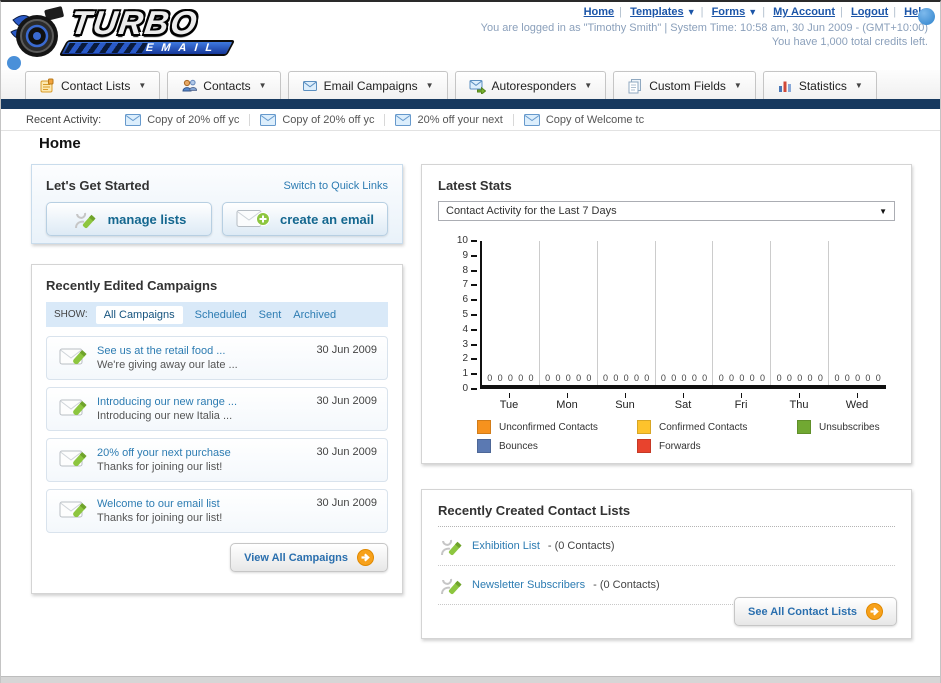  Describe the element at coordinates (657, 12) in the screenshot. I see `nav-link-templates: Templates` at that location.